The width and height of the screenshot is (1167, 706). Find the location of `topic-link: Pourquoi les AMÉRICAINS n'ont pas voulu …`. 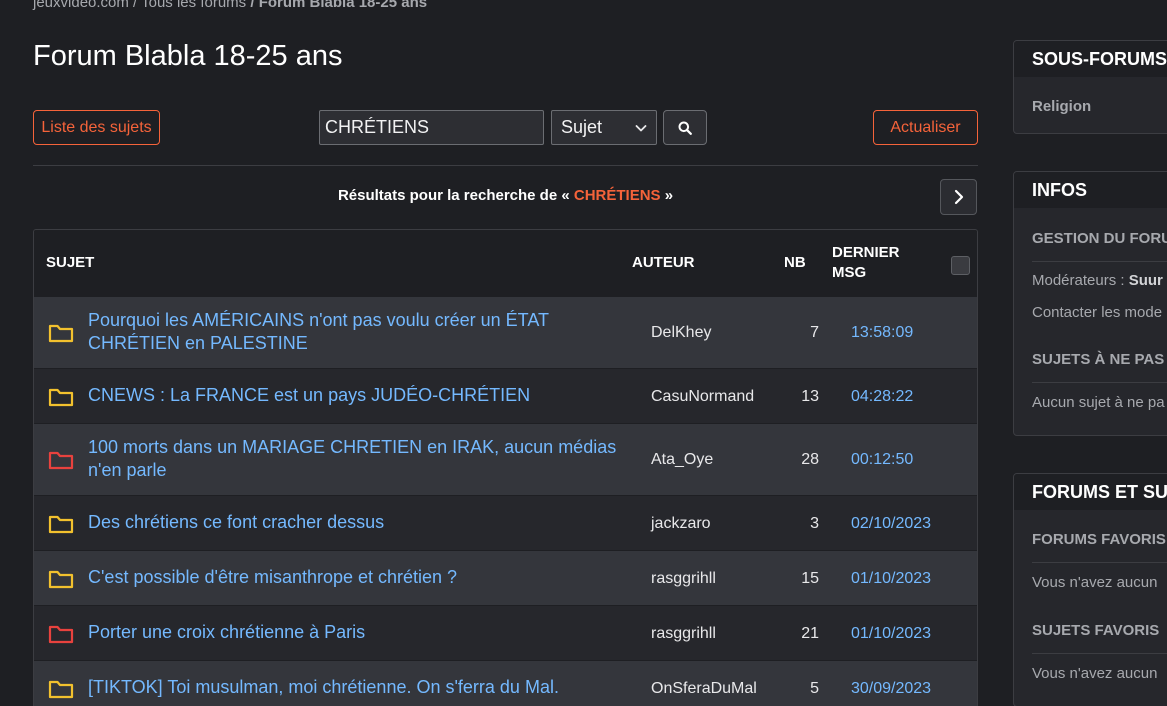

topic-link: Pourquoi les AMÉRICAINS n'ont pas voulu … is located at coordinates (360, 332).